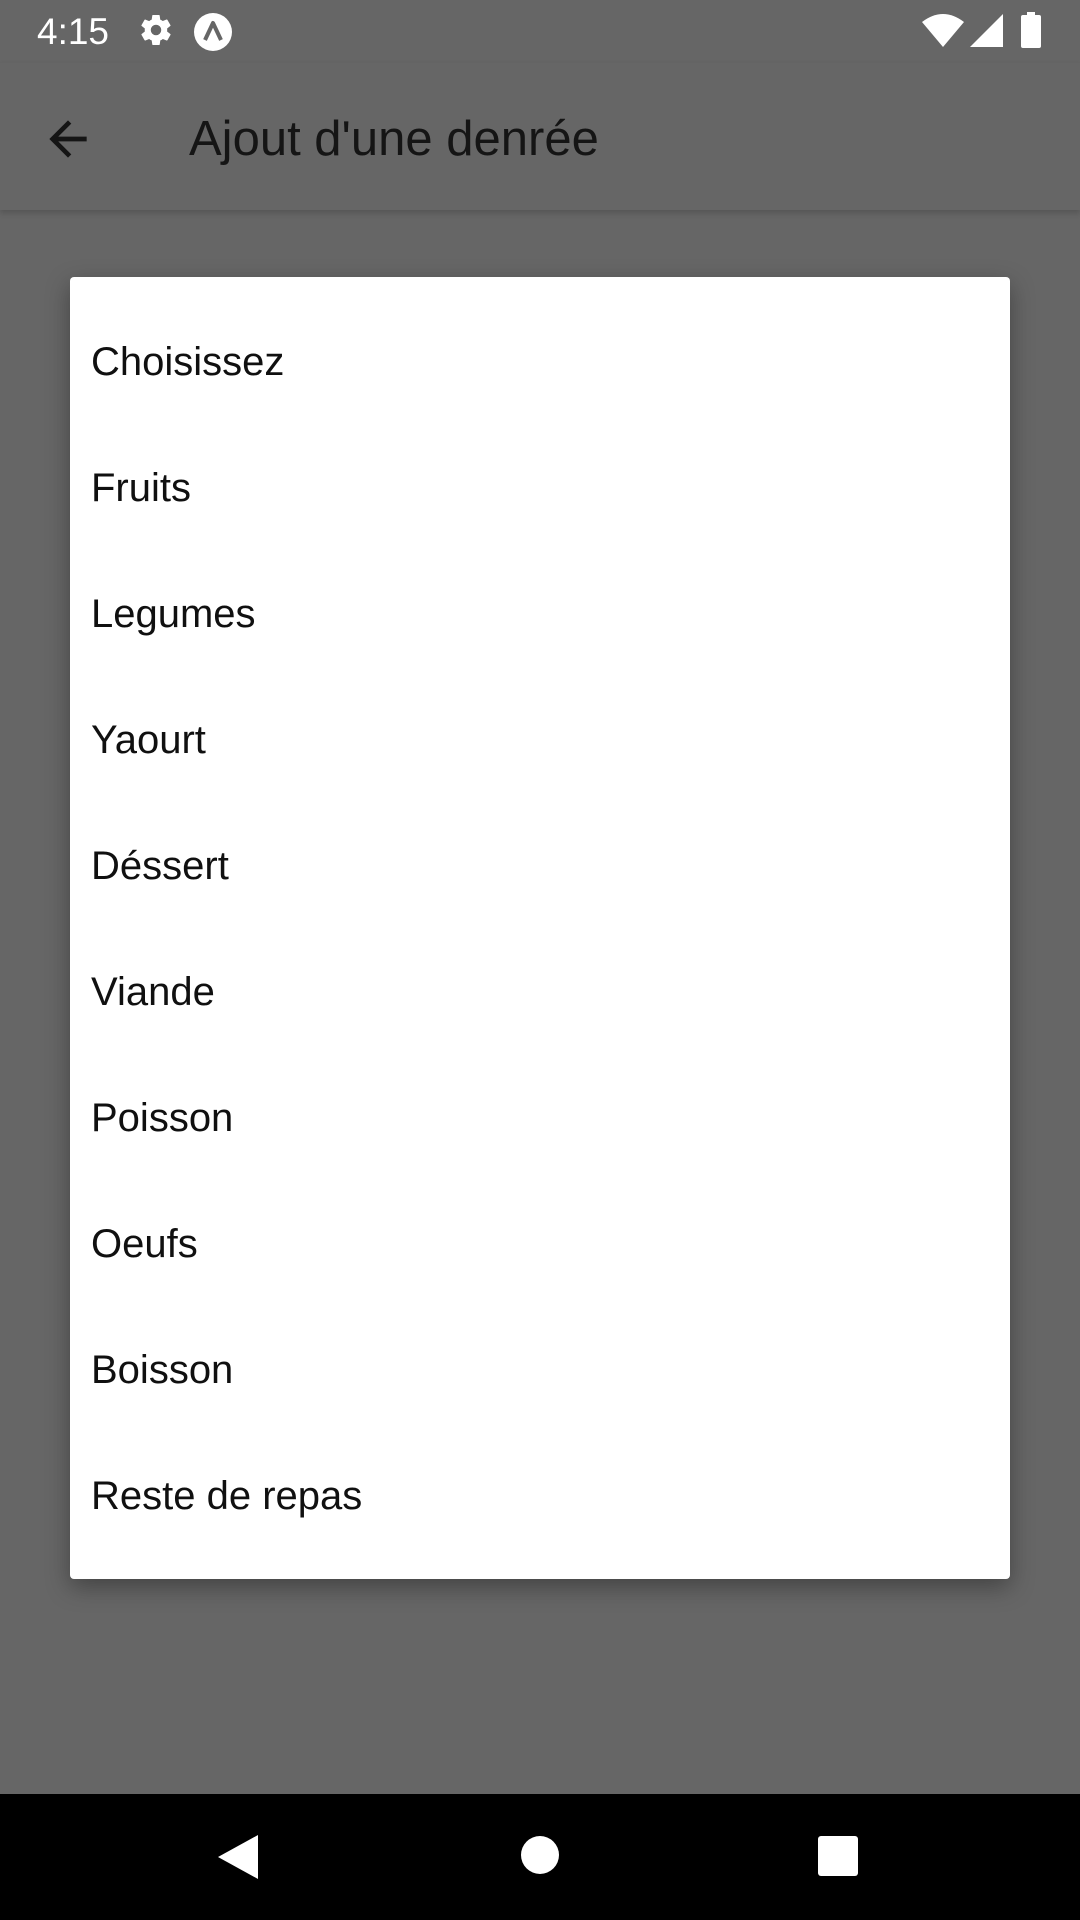 The width and height of the screenshot is (1080, 1920). I want to click on option-label: Legumes, so click(173, 614).